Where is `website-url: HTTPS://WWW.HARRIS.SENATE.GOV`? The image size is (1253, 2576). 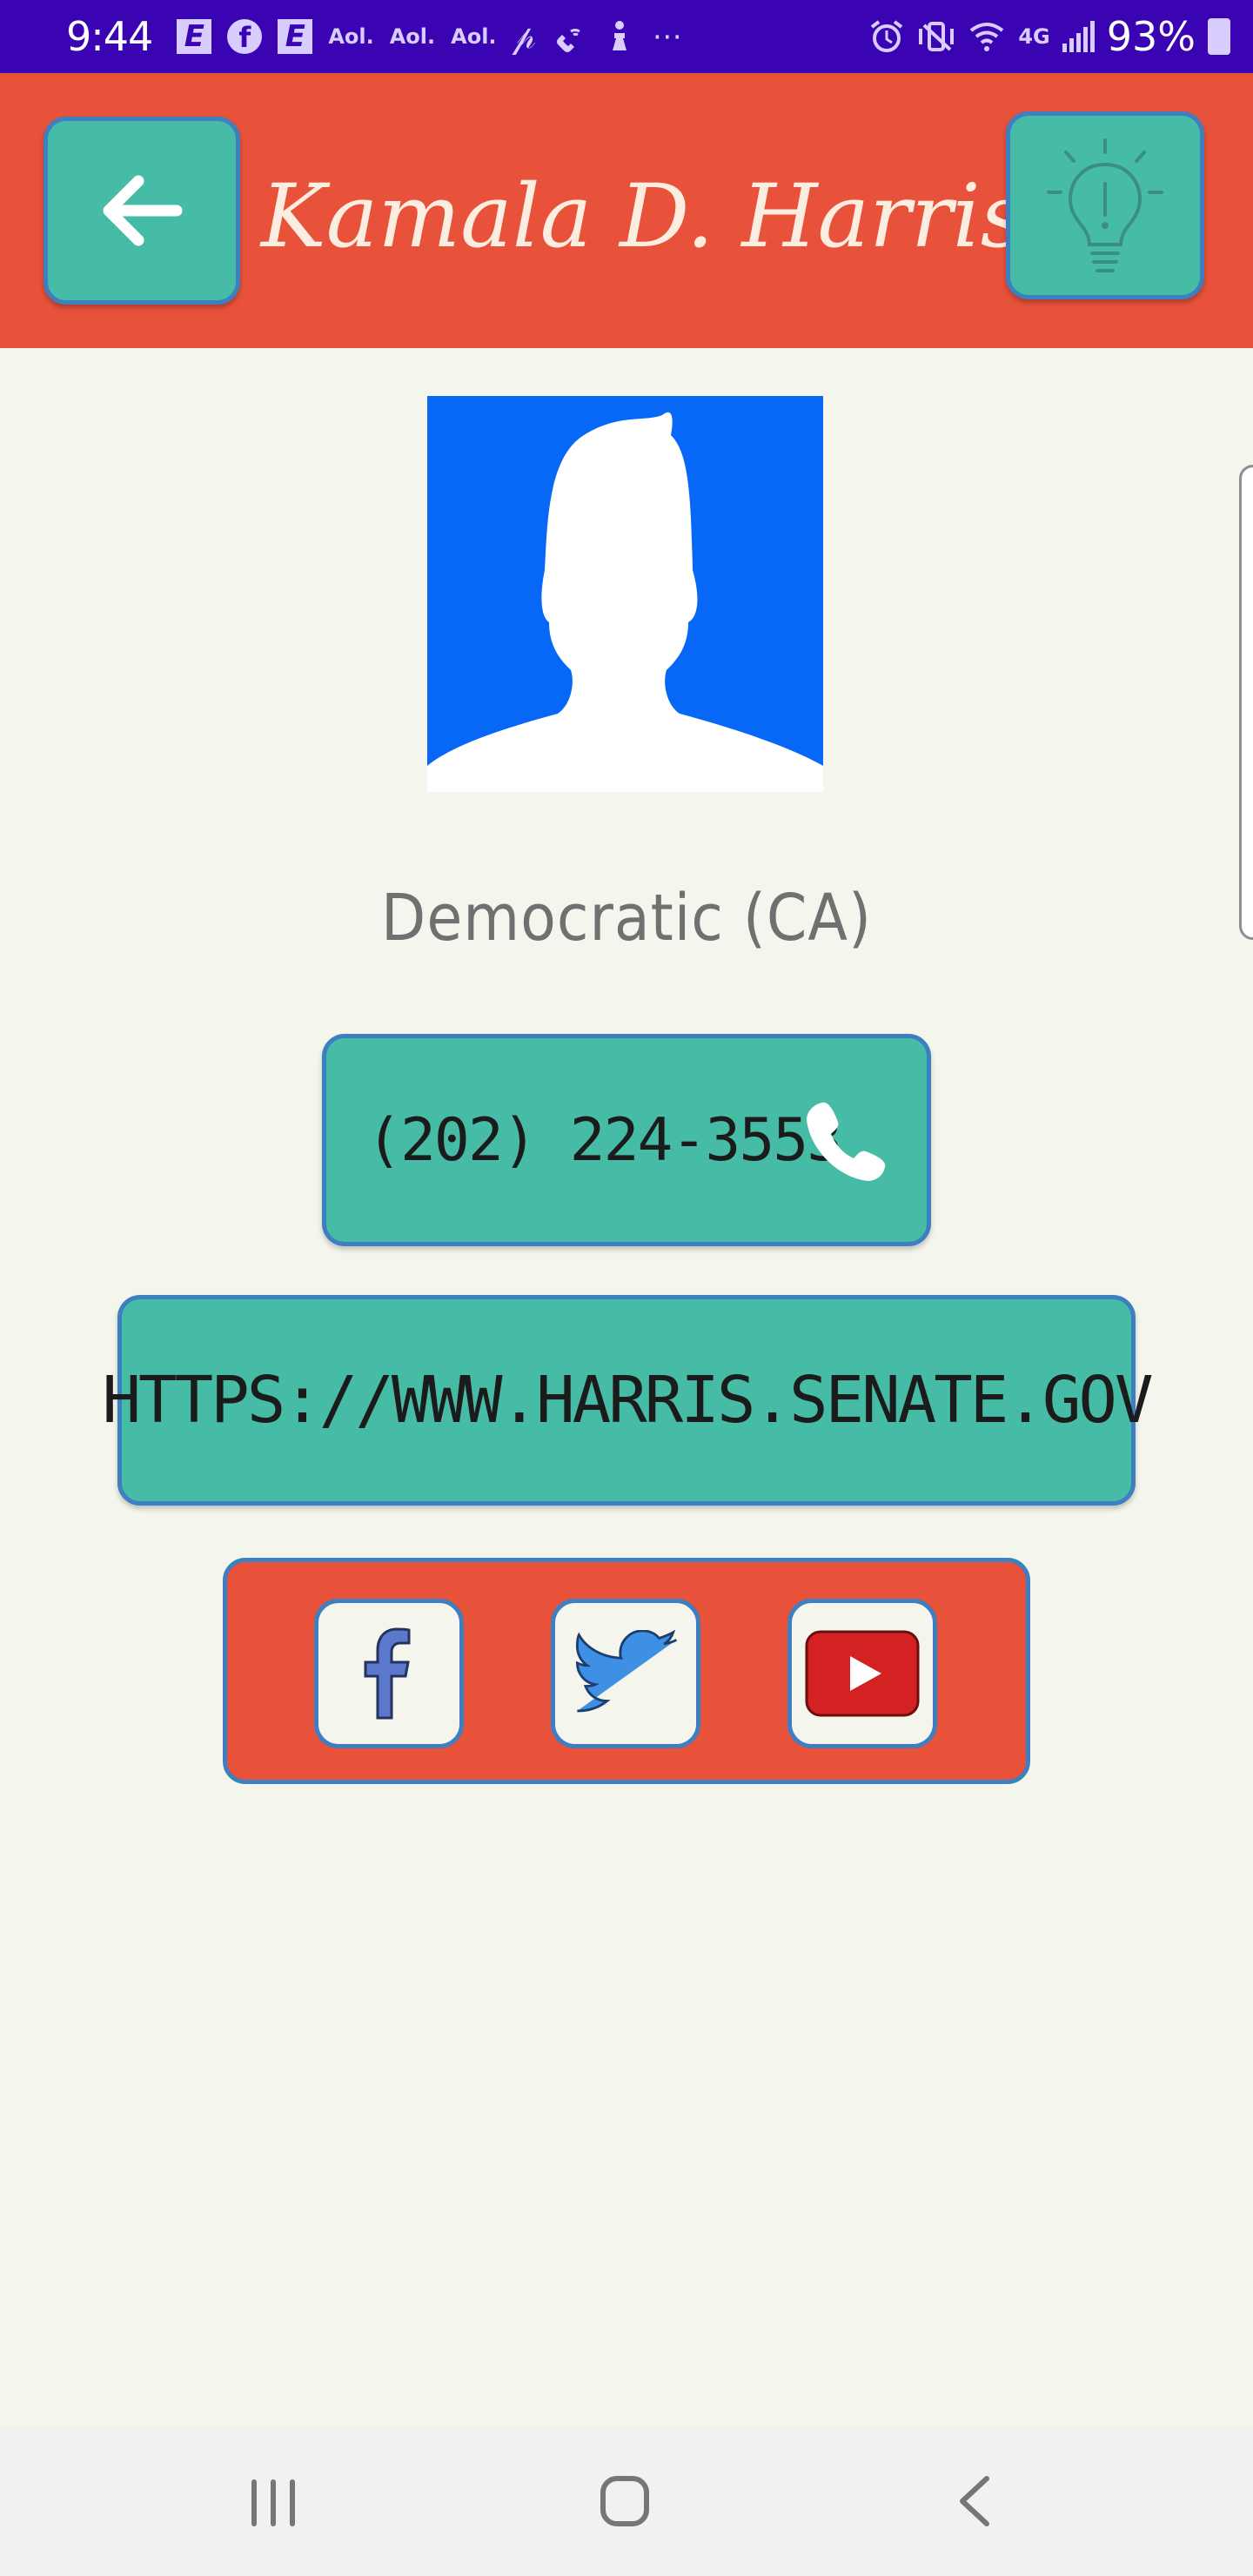
website-url: HTTPS://WWW.HARRIS.SENATE.GOV is located at coordinates (628, 1401).